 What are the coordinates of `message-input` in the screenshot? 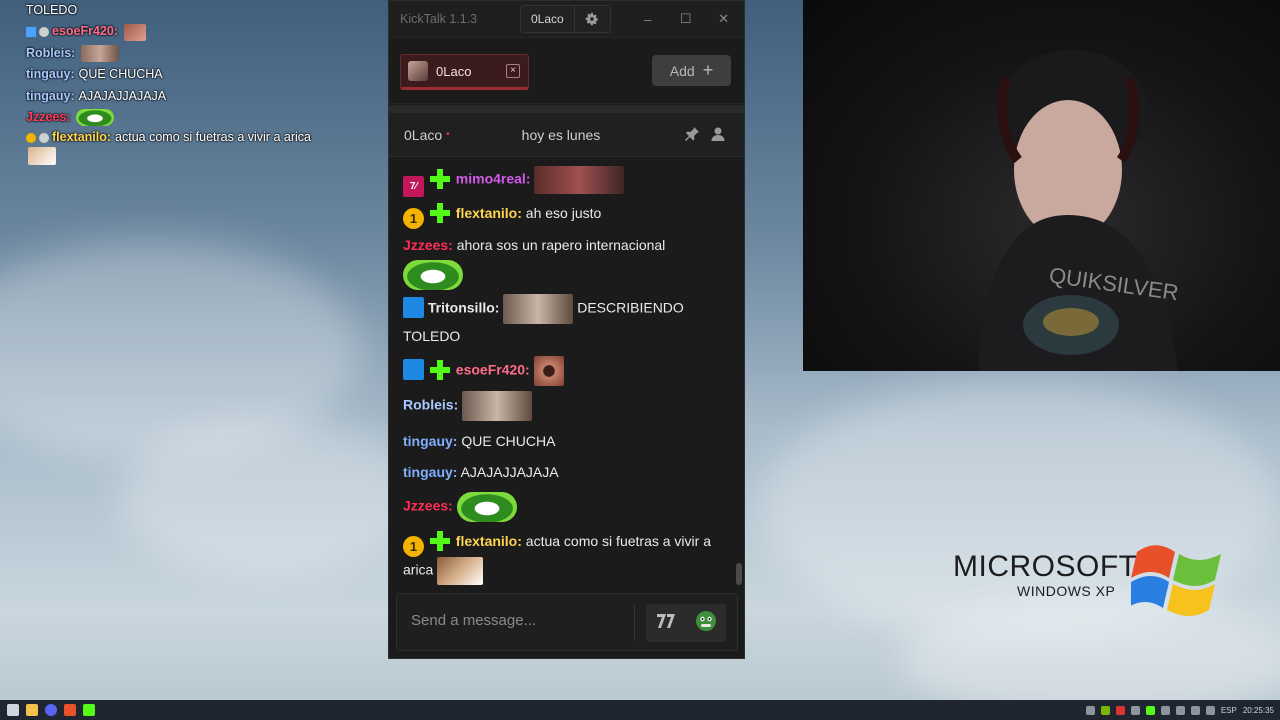 It's located at (516, 620).